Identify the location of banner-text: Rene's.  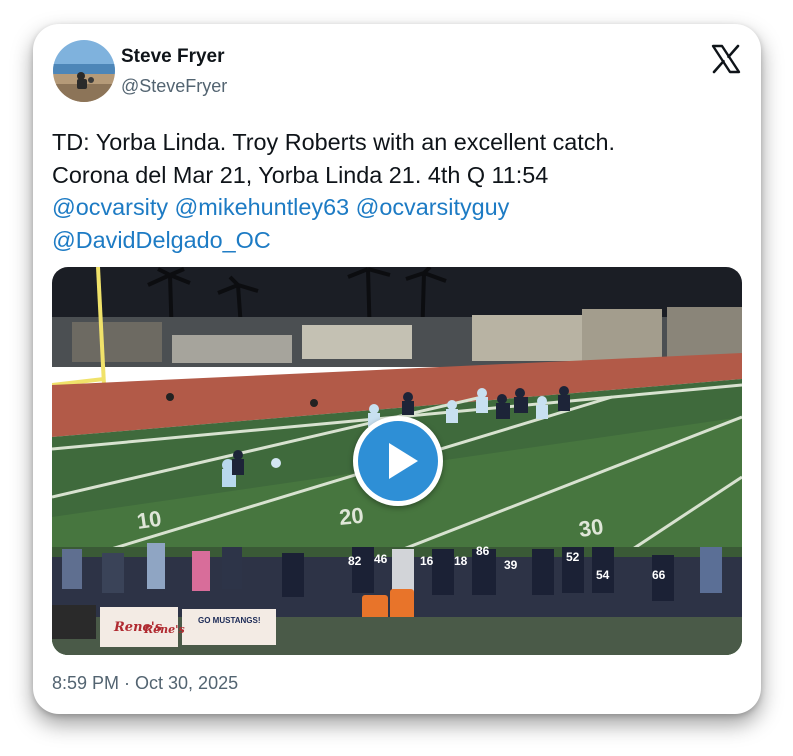
(164, 629).